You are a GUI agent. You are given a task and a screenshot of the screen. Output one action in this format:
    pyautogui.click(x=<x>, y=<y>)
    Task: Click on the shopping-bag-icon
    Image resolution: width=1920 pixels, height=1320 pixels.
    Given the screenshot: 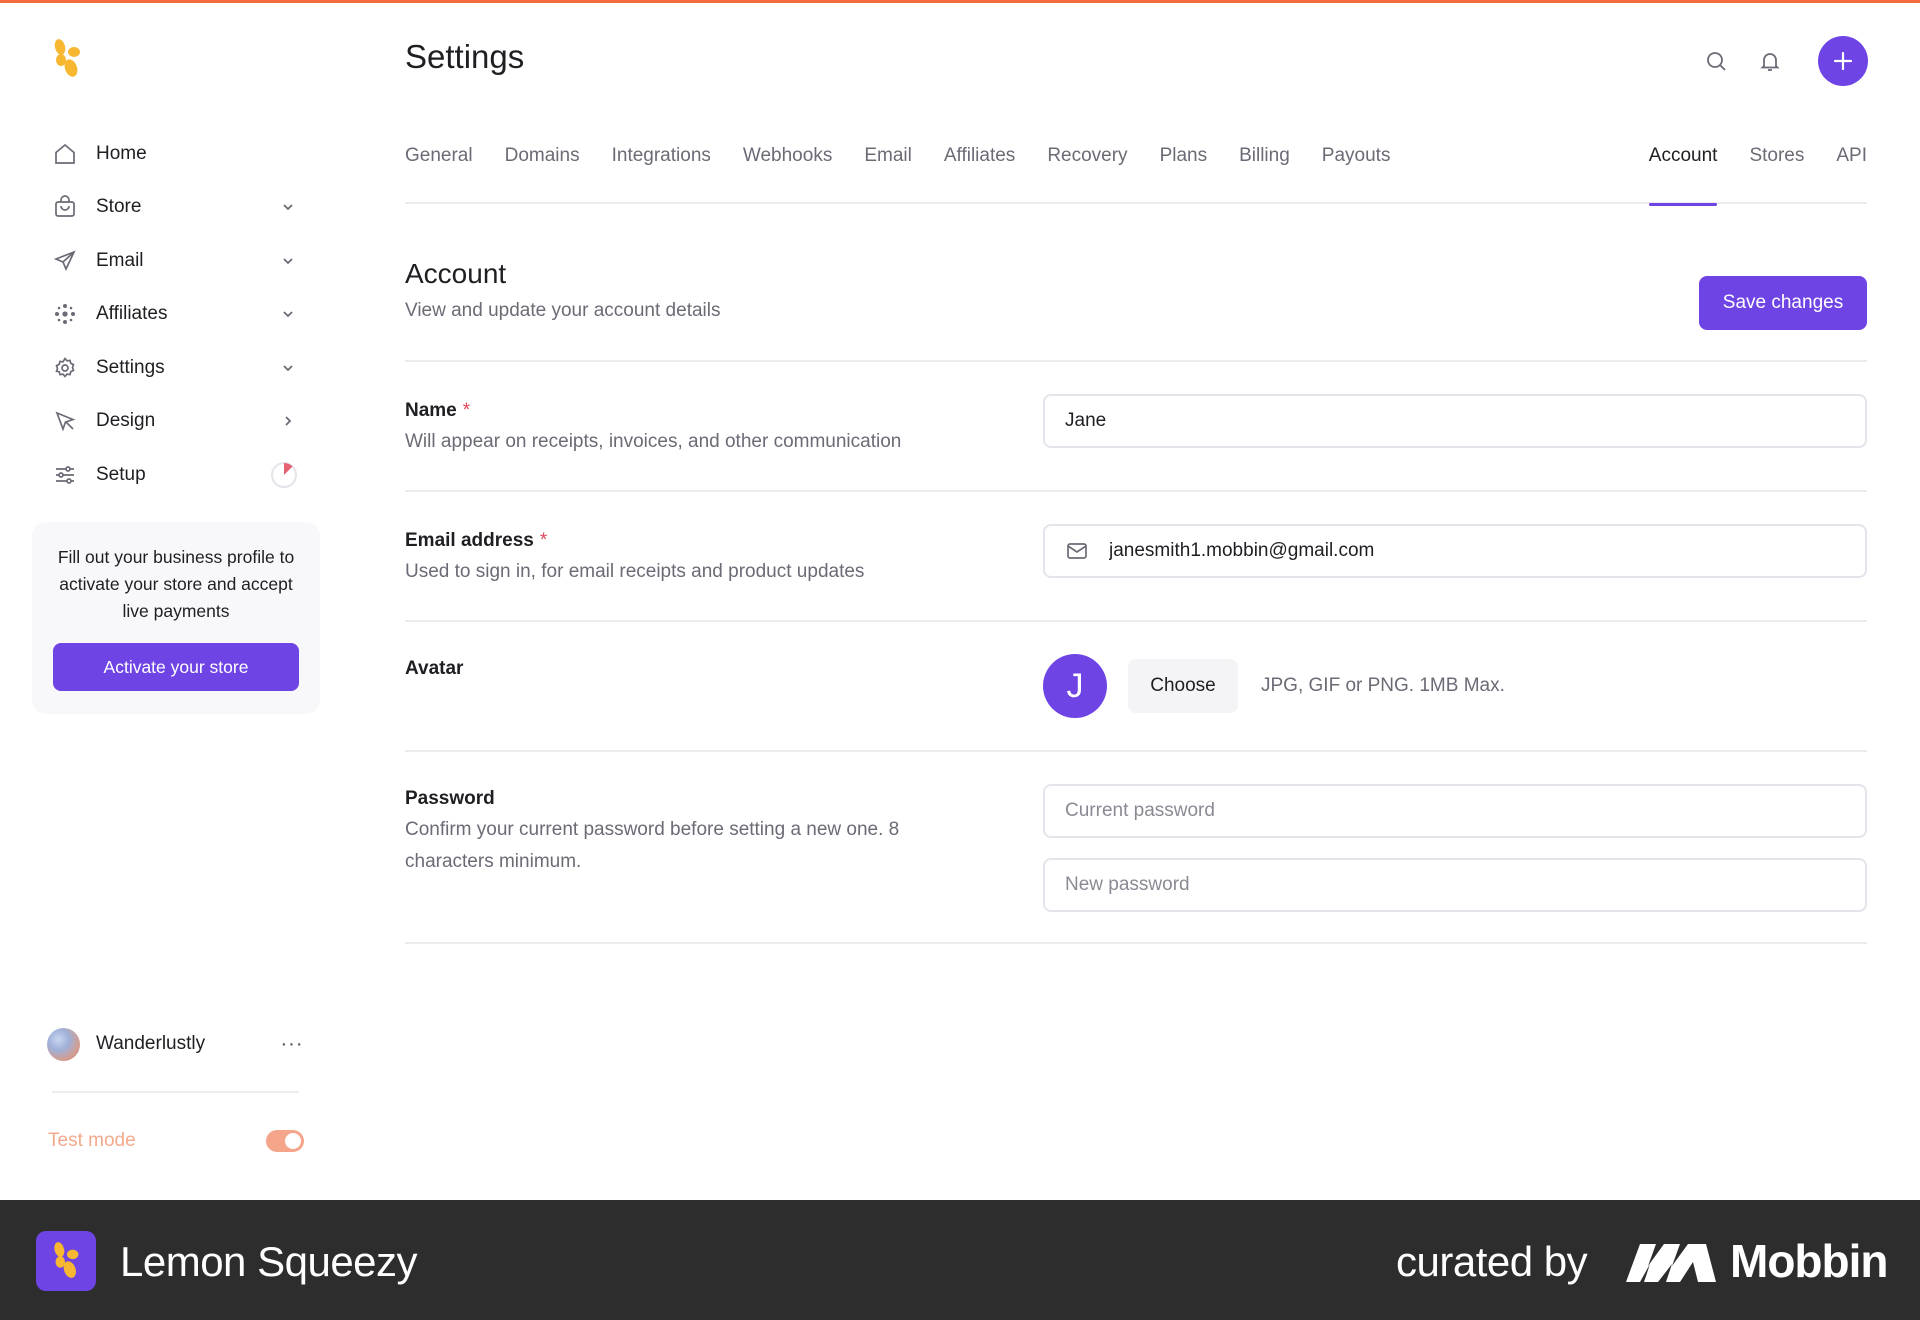 What is the action you would take?
    pyautogui.click(x=65, y=207)
    